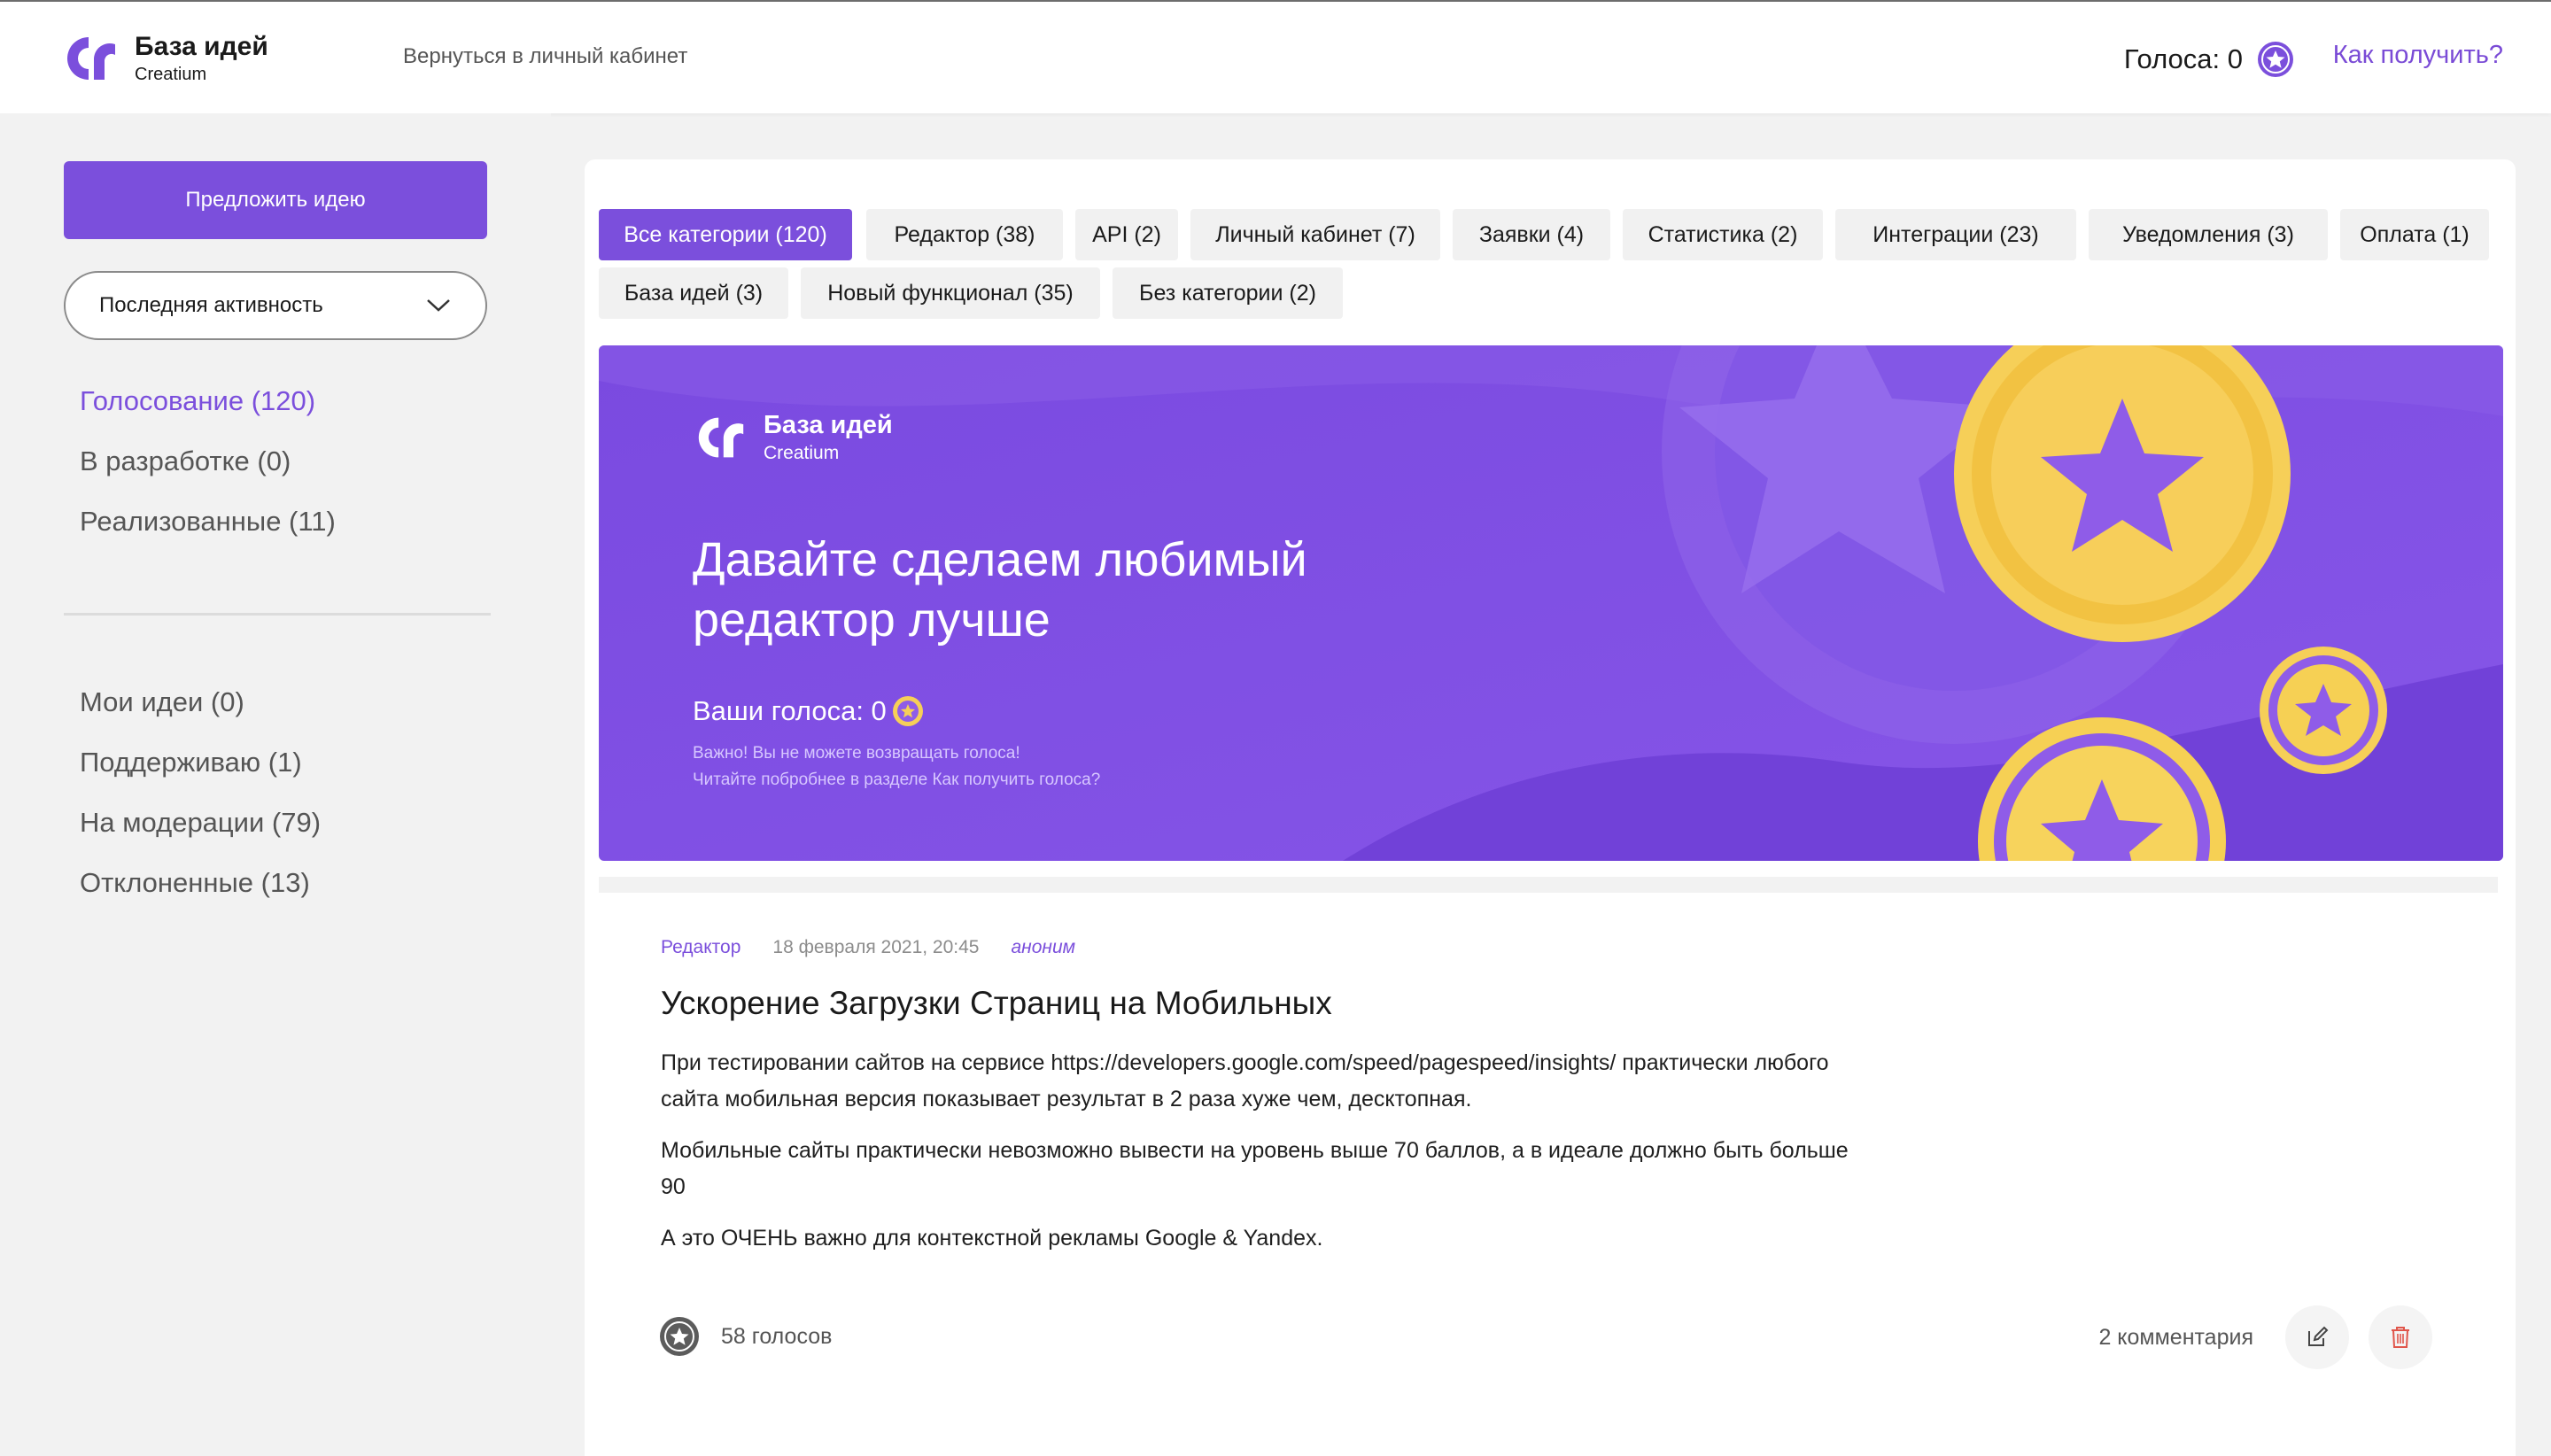 The image size is (2551, 1456). I want to click on banner-title-line: редактор лучше, so click(872, 620).